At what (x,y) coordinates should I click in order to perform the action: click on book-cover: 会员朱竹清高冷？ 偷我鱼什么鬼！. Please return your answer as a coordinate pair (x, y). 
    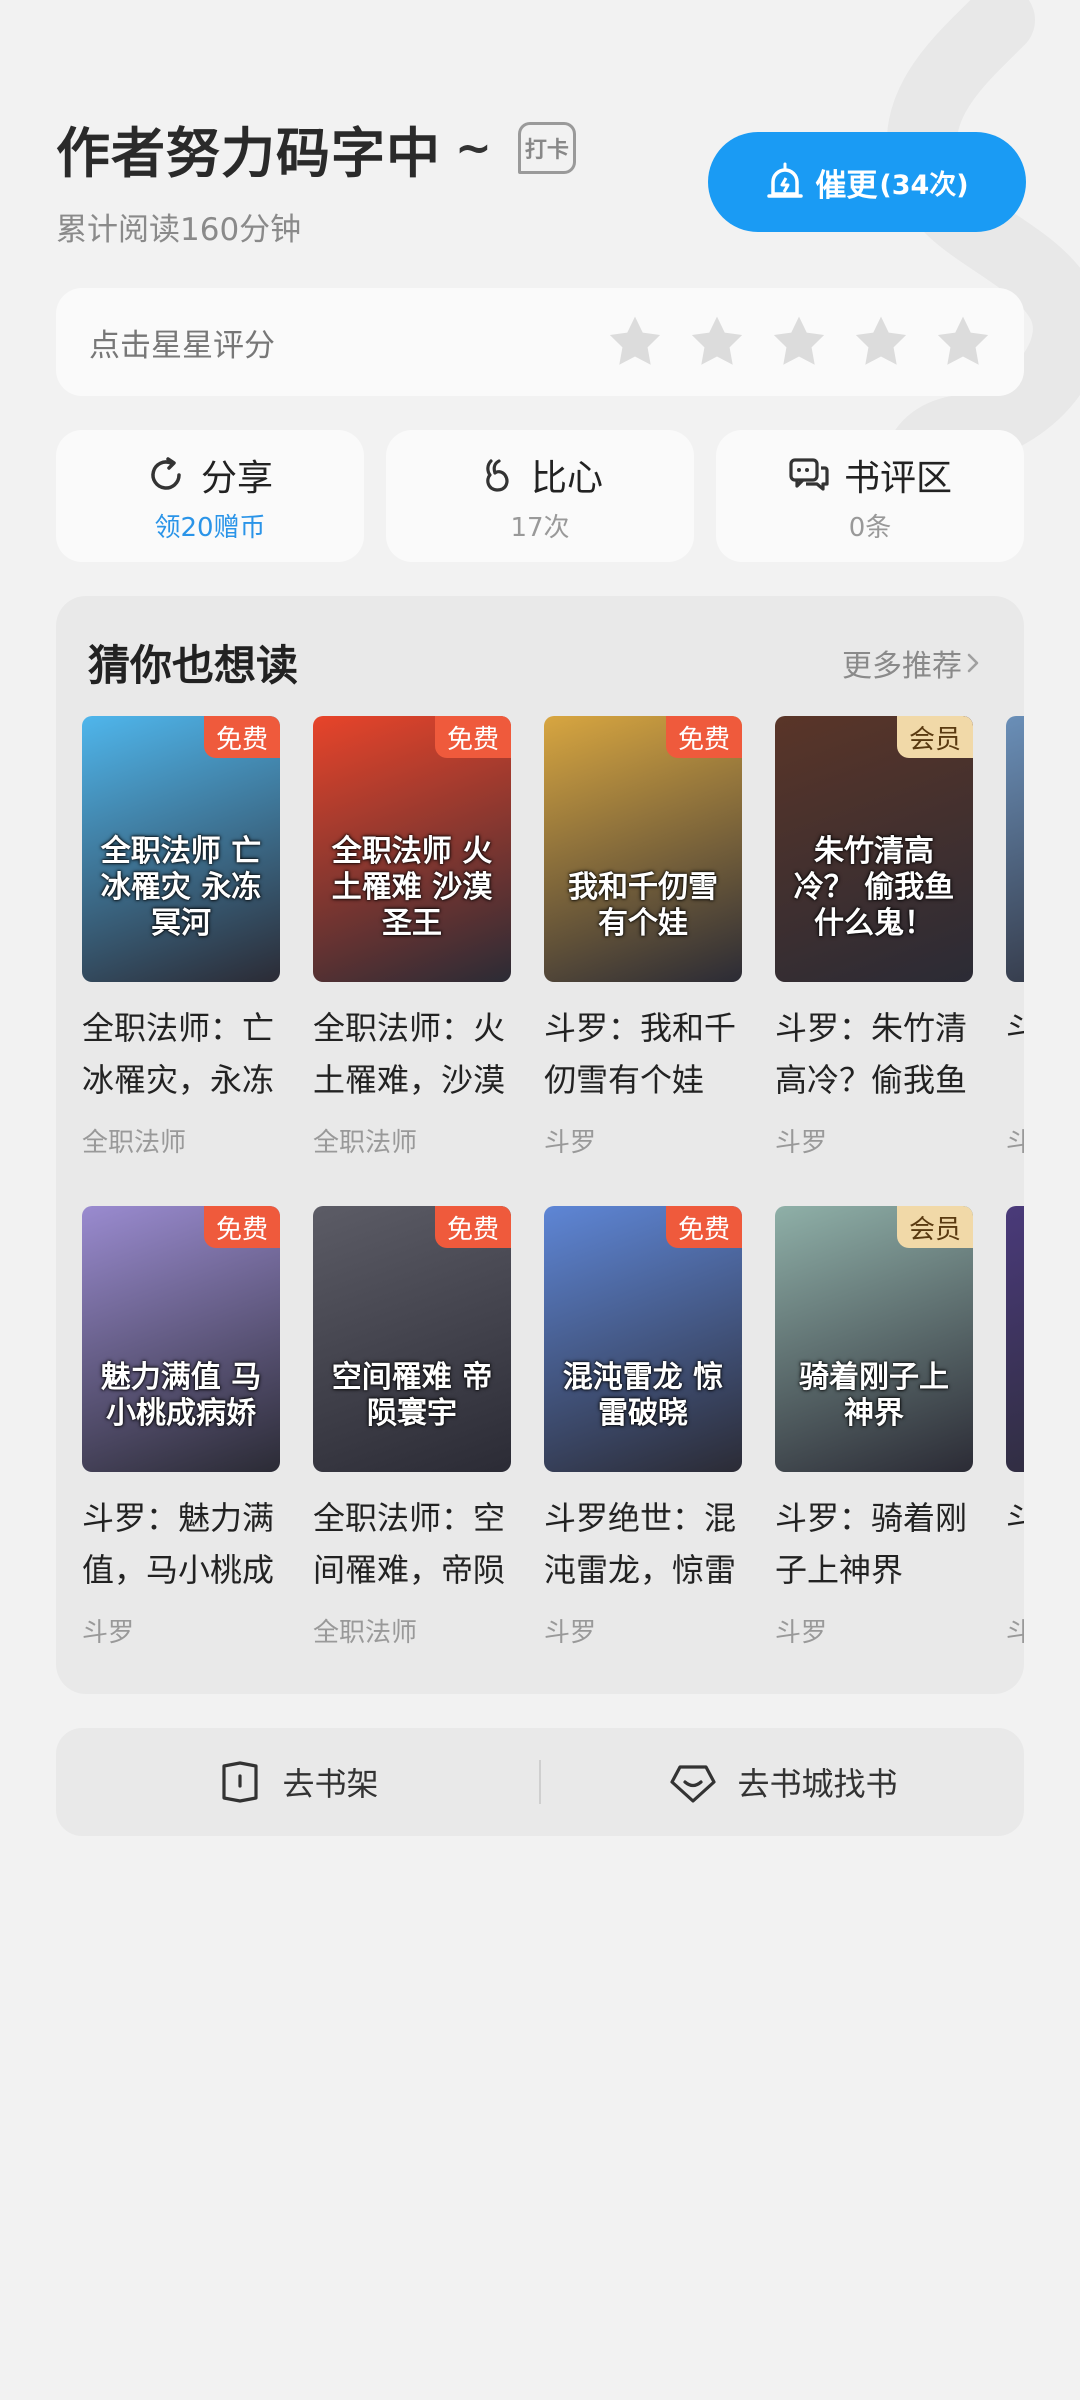
    Looking at the image, I should click on (874, 849).